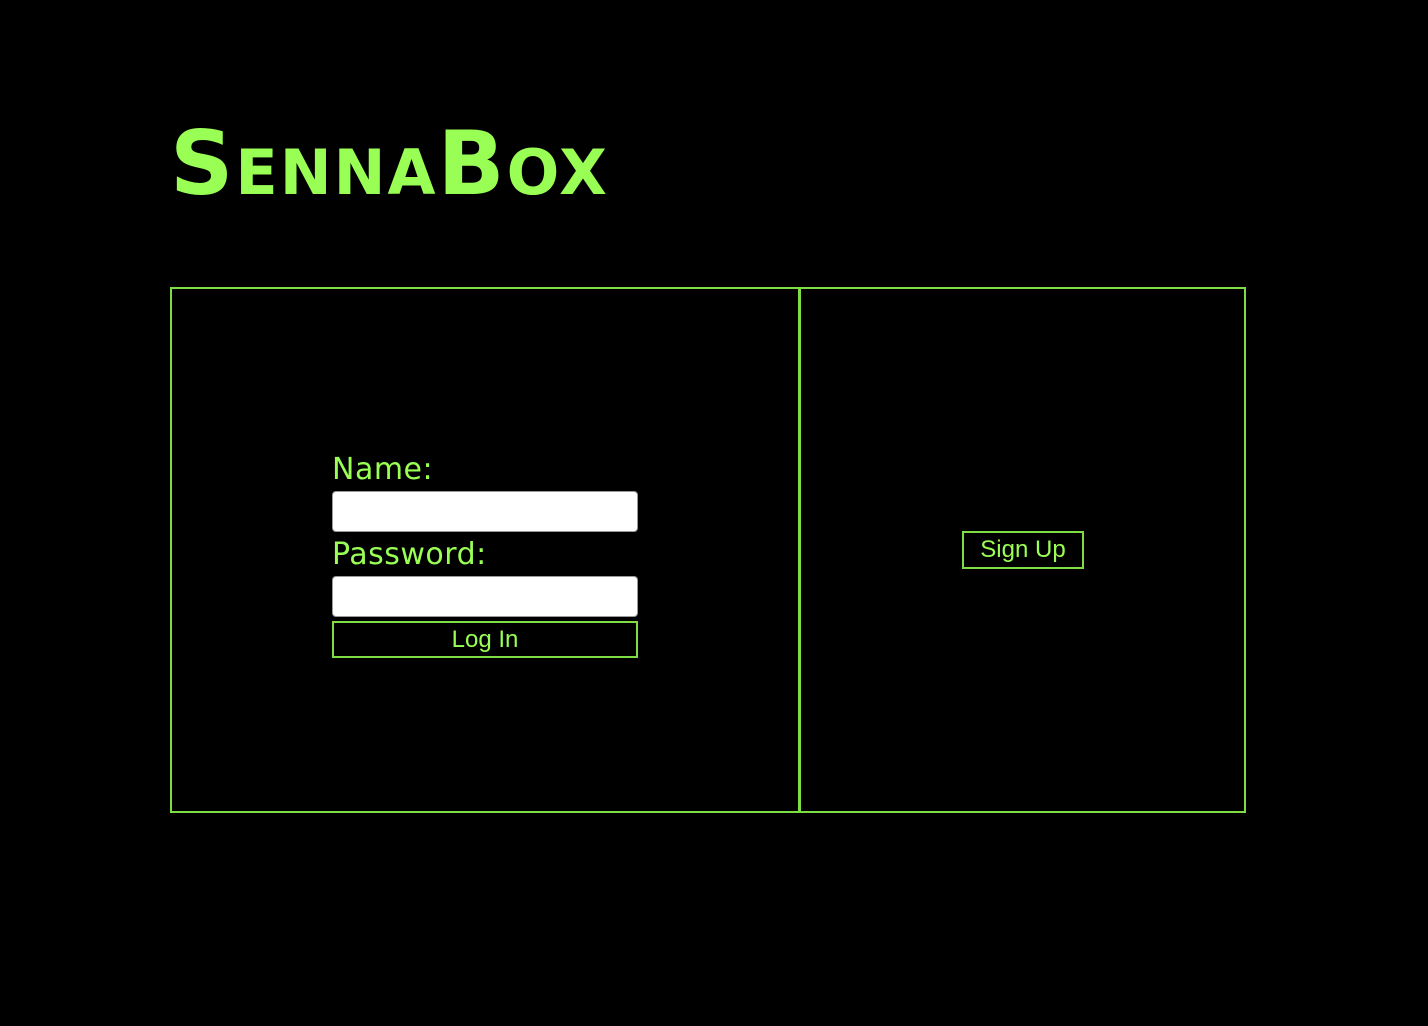 Image resolution: width=1428 pixels, height=1026 pixels. What do you see at coordinates (389, 163) in the screenshot?
I see `logo-title: SennaBox` at bounding box center [389, 163].